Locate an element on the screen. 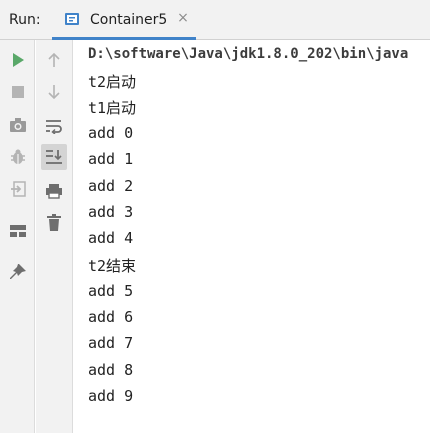  console-line: t1启动 is located at coordinates (112, 108).